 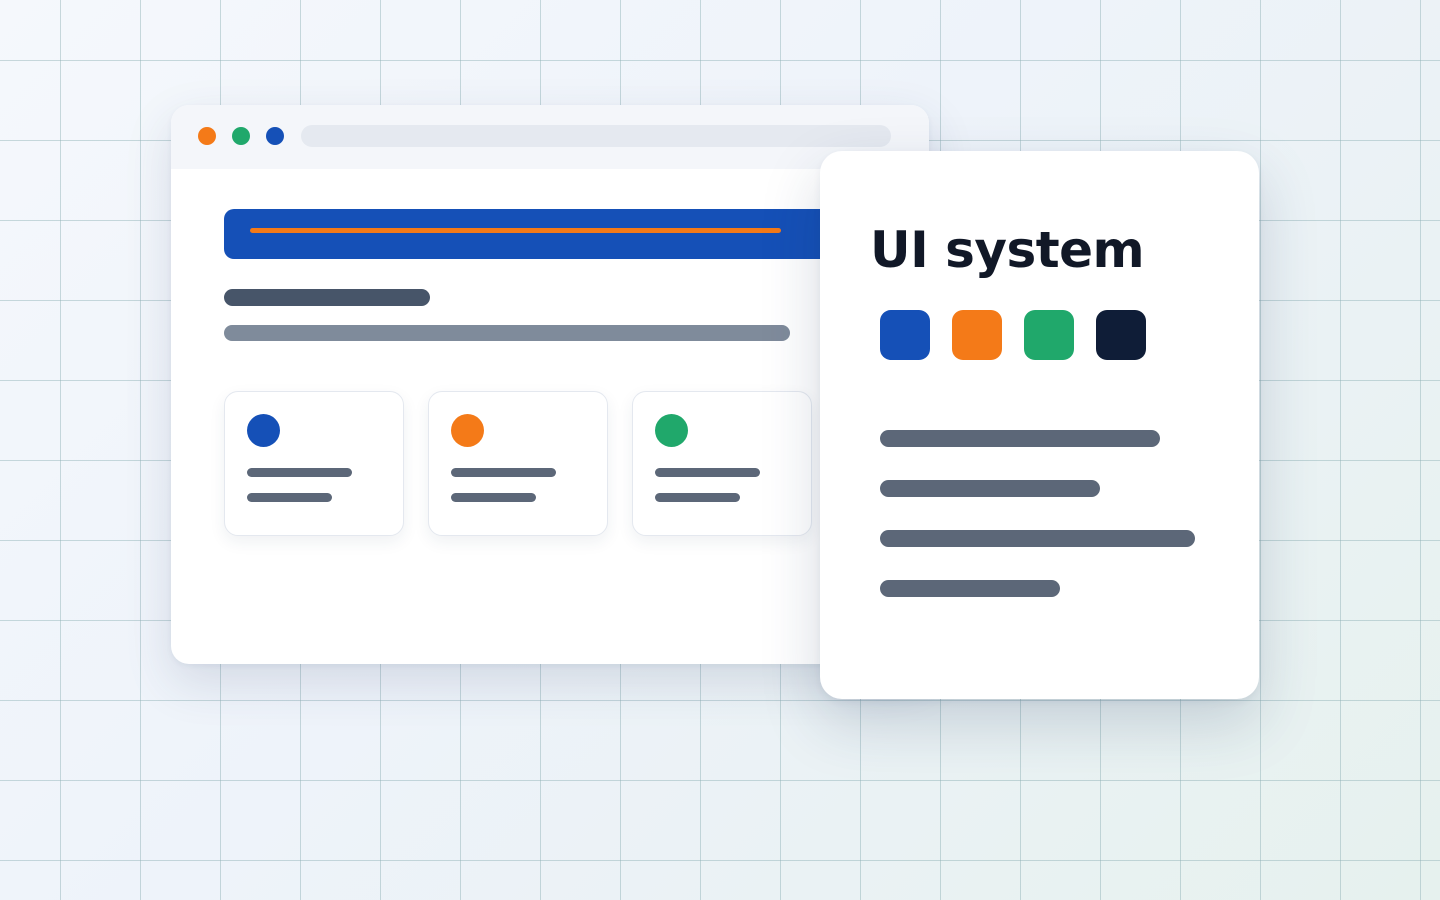 What do you see at coordinates (275, 136) in the screenshot?
I see `maximize-dot-icon` at bounding box center [275, 136].